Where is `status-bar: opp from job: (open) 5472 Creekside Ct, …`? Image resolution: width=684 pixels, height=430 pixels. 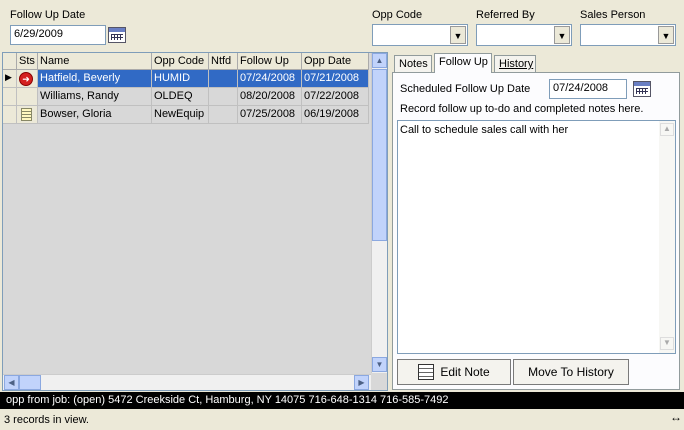
status-bar: opp from job: (open) 5472 Creekside Ct, … is located at coordinates (342, 400).